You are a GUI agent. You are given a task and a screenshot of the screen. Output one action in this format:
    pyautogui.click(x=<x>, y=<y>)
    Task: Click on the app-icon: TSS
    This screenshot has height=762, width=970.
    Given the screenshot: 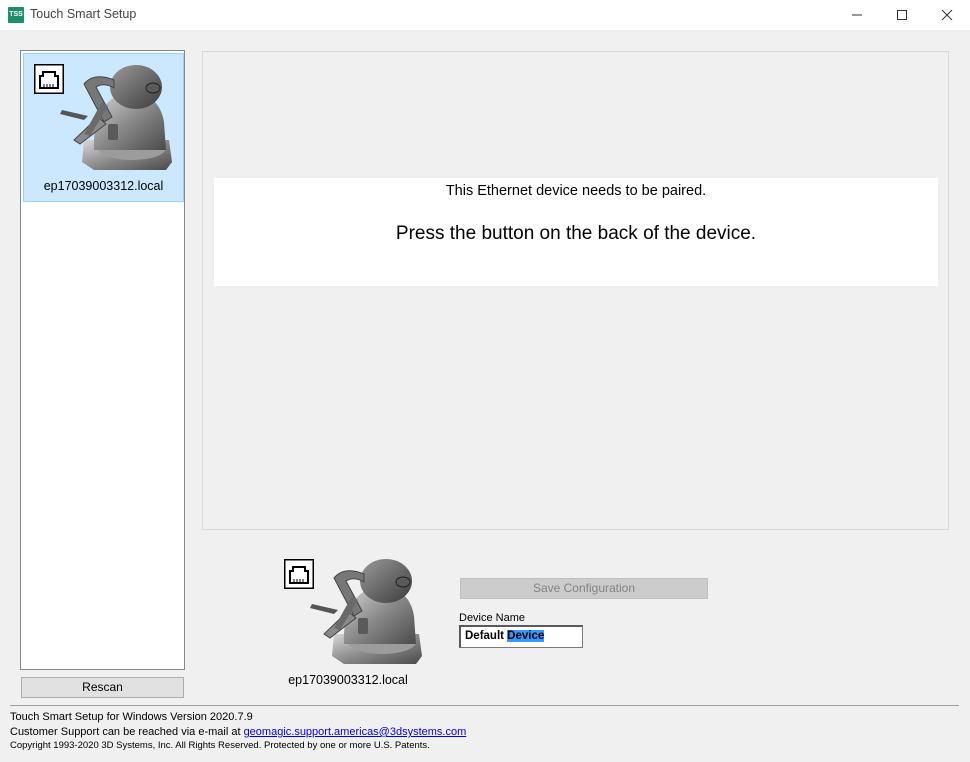 What is the action you would take?
    pyautogui.click(x=16, y=15)
    